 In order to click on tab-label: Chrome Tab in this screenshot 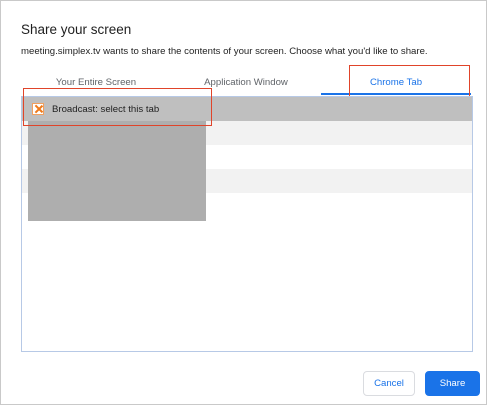, I will do `click(396, 82)`.